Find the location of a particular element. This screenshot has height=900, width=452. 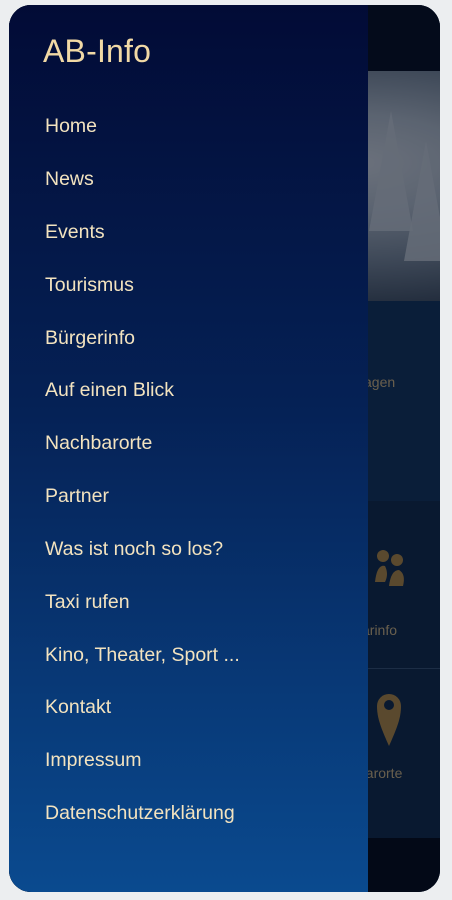

menu-item-nachbarorte: Nachbarorte is located at coordinates (98, 443).